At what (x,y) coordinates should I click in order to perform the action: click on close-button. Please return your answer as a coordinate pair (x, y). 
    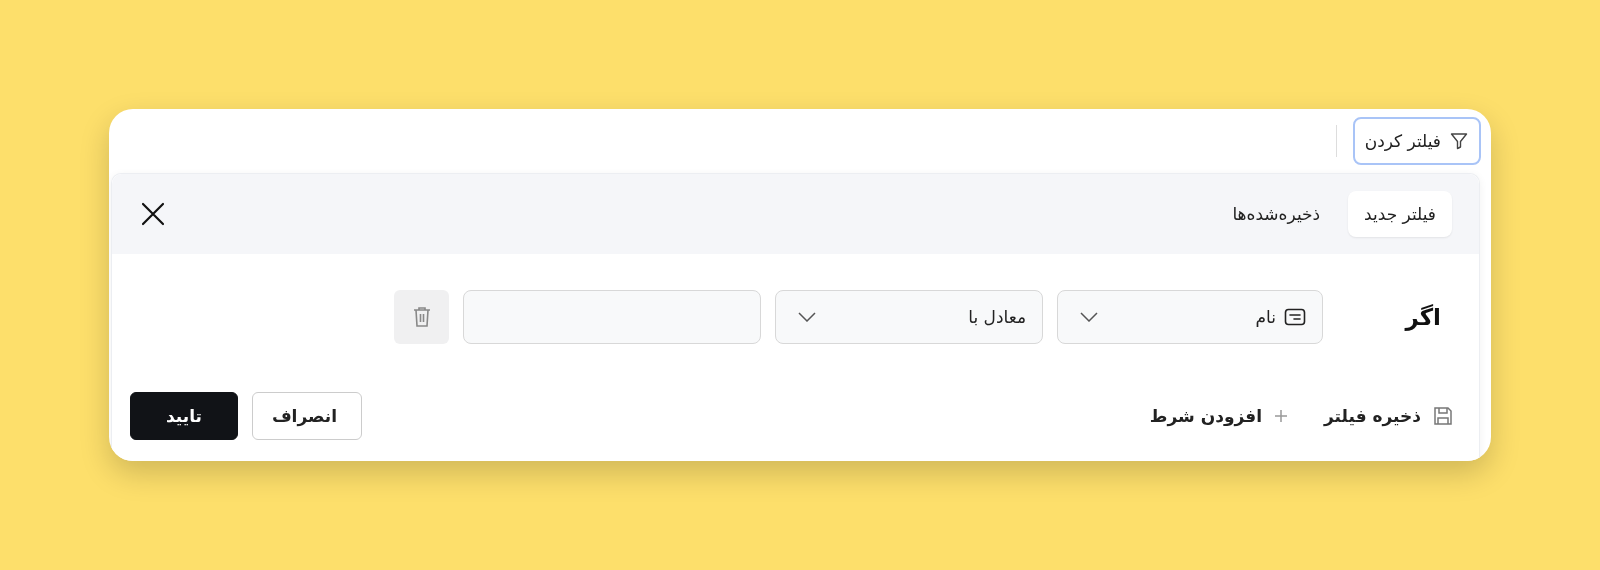
    Looking at the image, I should click on (153, 214).